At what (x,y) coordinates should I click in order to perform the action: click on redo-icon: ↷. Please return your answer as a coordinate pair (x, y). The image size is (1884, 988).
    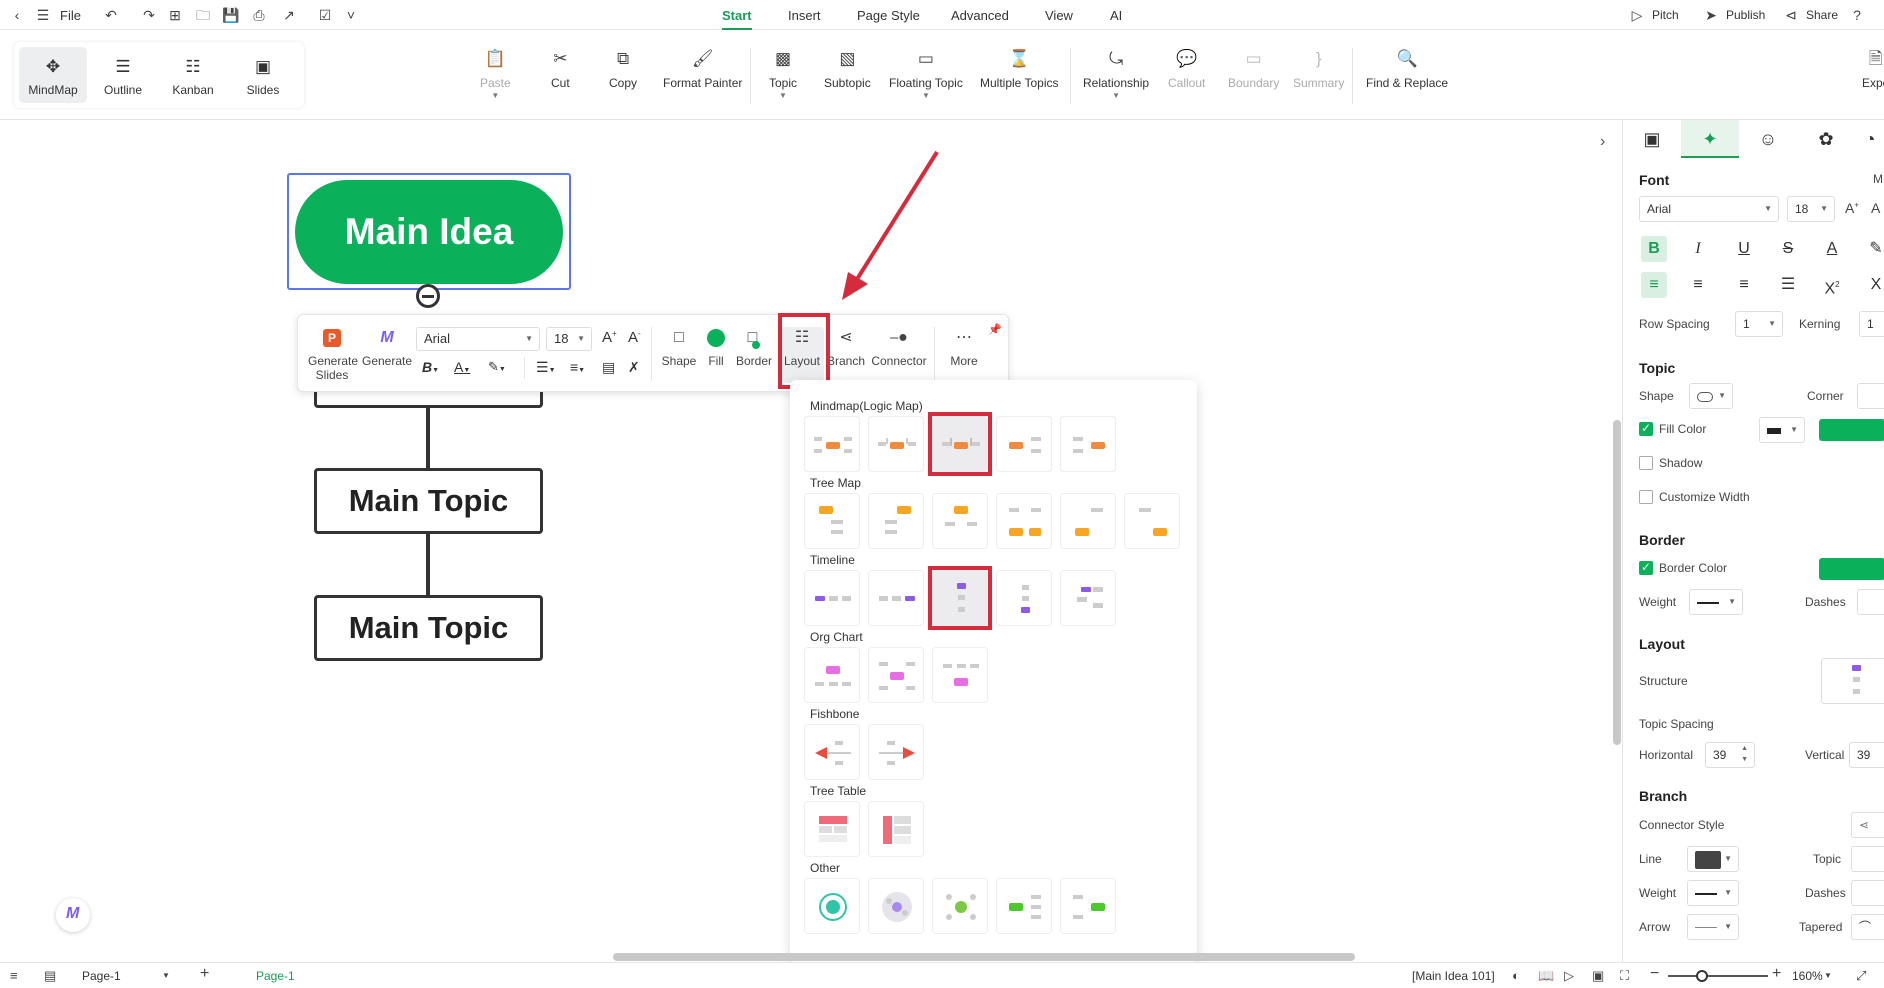
    Looking at the image, I should click on (149, 15).